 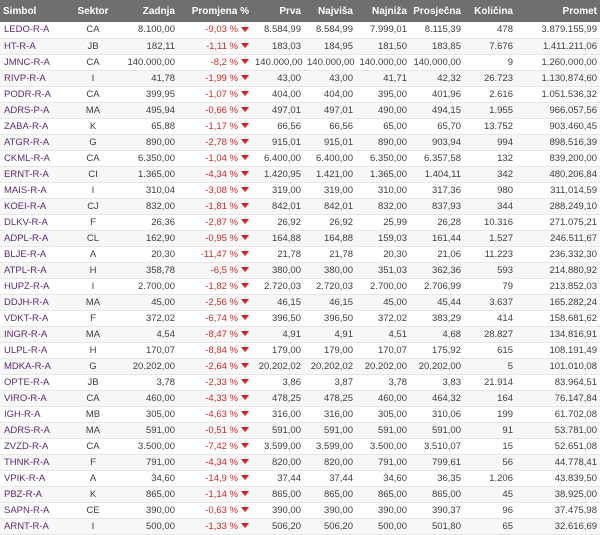 I want to click on symbol-link: DLKV-R-A, so click(x=33, y=222).